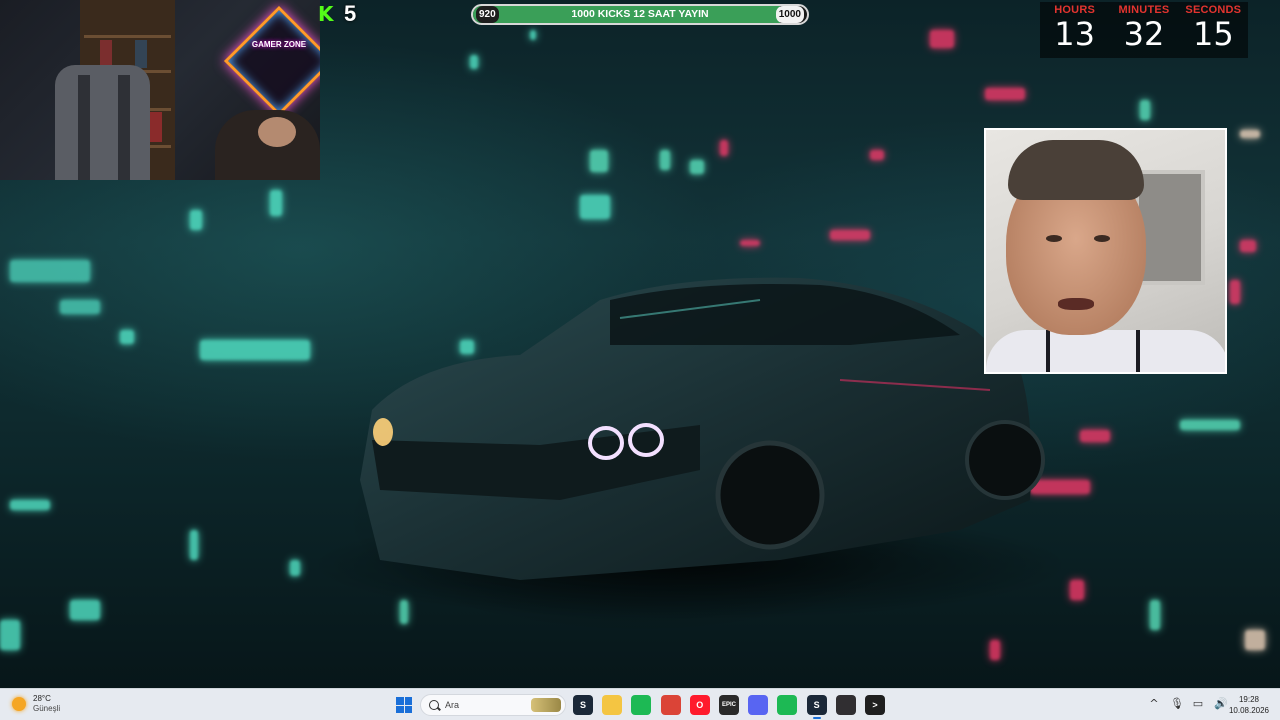  I want to click on obs-icon, so click(845, 705).